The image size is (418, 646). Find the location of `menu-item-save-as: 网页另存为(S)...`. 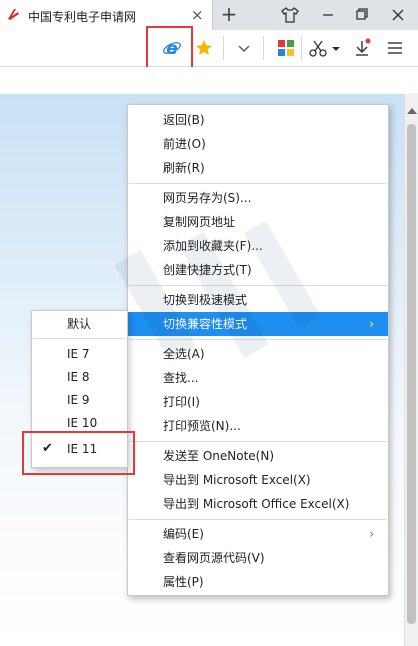

menu-item-save-as: 网页另存为(S)... is located at coordinates (258, 198).